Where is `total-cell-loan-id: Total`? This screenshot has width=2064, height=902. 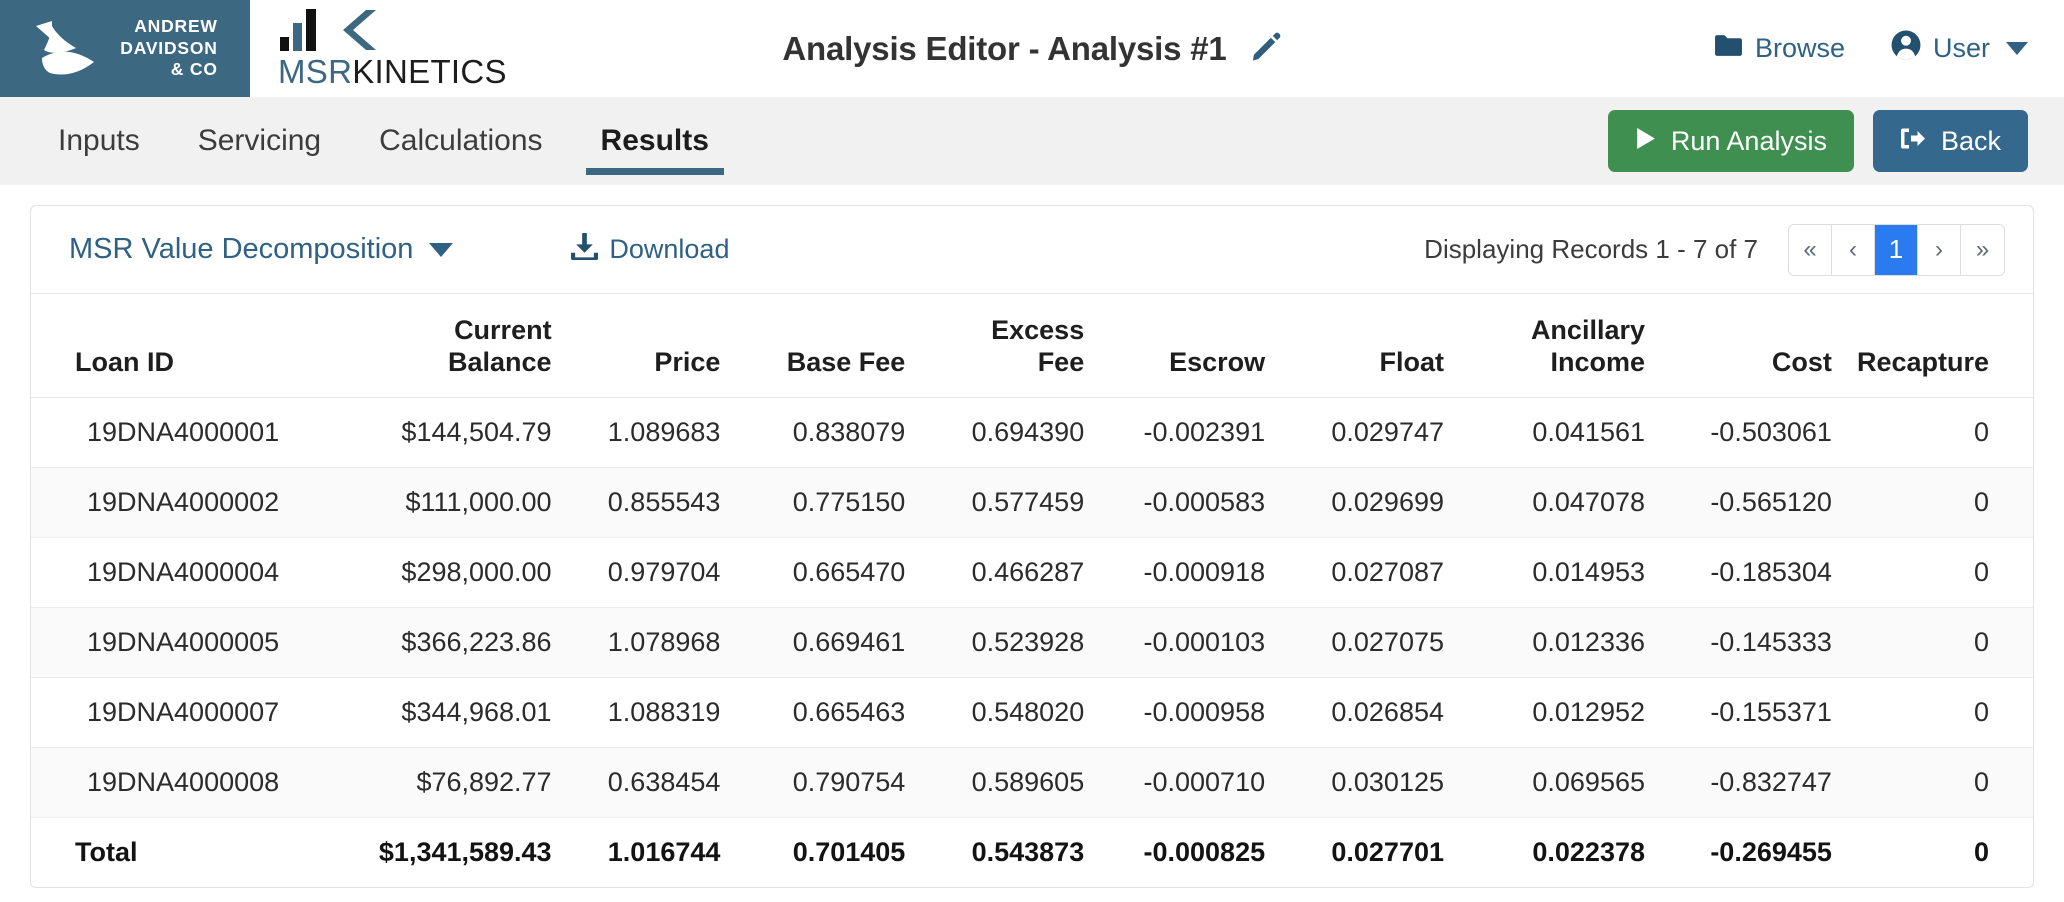 total-cell-loan-id: Total is located at coordinates (187, 852).